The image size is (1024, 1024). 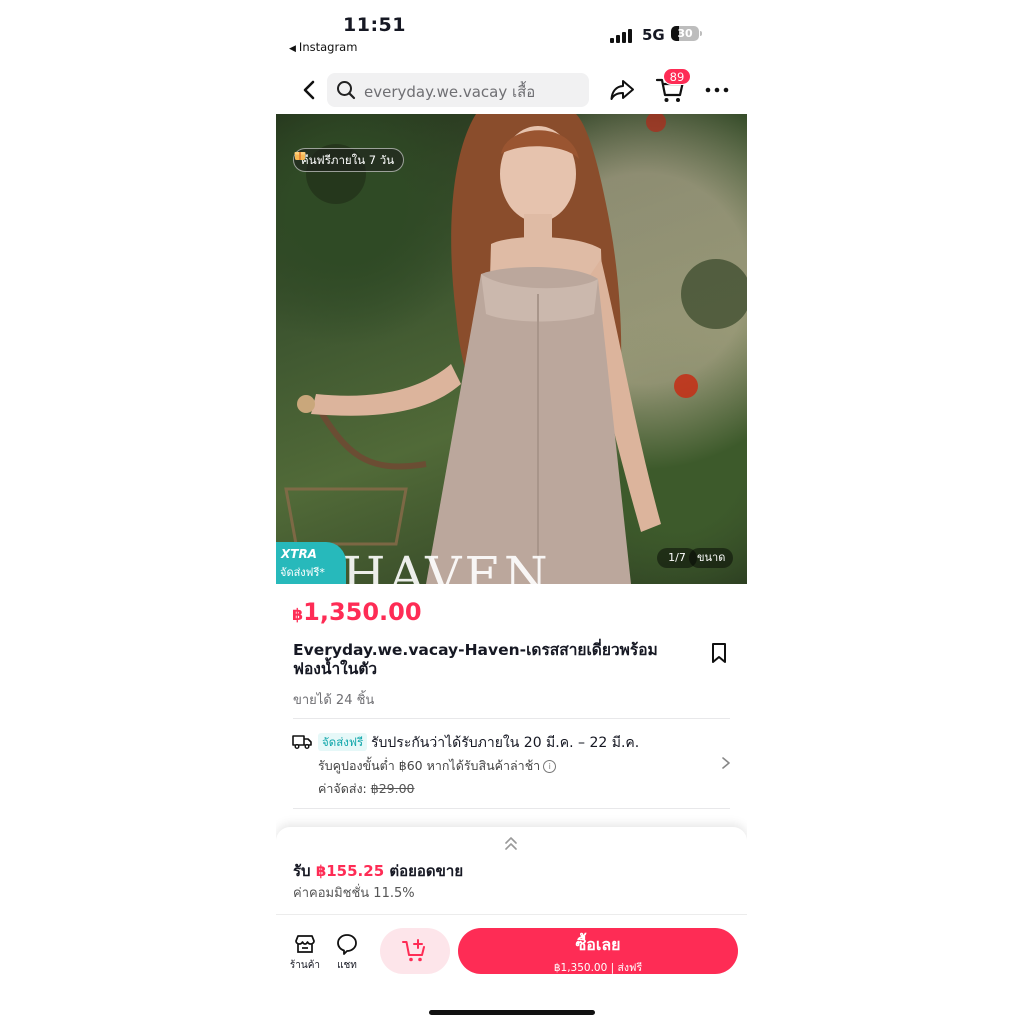 What do you see at coordinates (677, 76) in the screenshot?
I see `cart-count-badge: 89` at bounding box center [677, 76].